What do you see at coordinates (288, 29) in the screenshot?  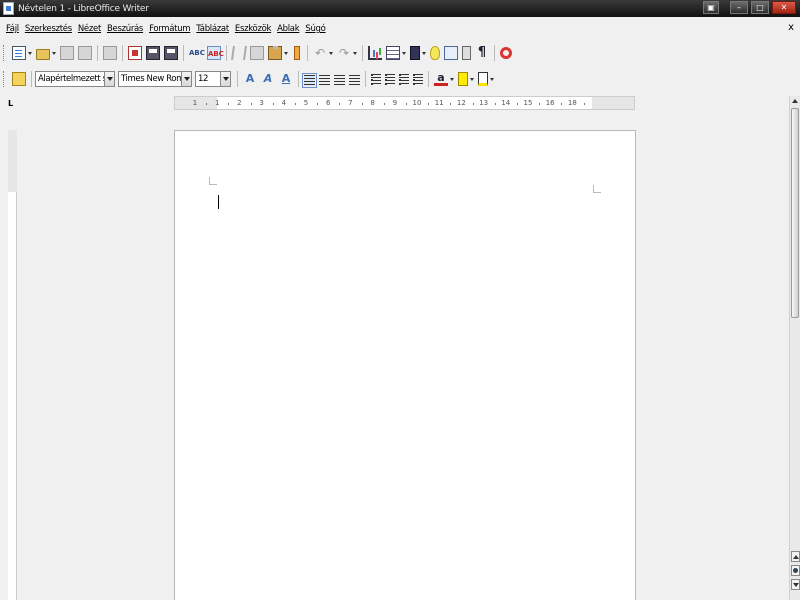 I see `menu-window: Ablak` at bounding box center [288, 29].